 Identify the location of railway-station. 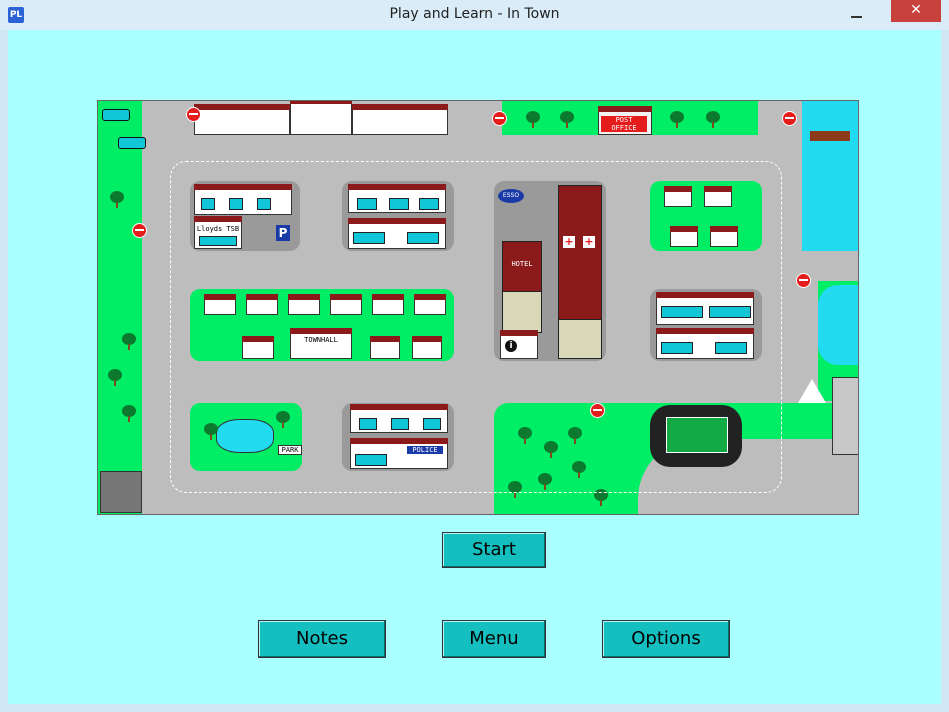
(321, 118).